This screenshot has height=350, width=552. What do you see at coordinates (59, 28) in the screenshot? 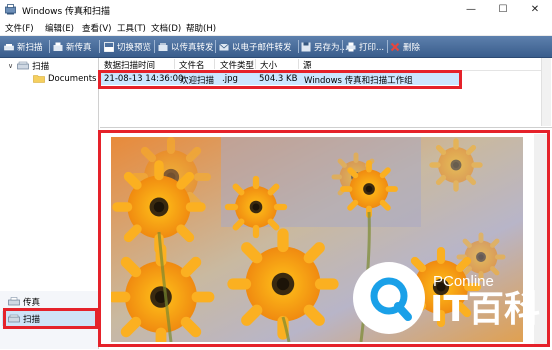
I see `menu-edit: 编辑(E)` at bounding box center [59, 28].